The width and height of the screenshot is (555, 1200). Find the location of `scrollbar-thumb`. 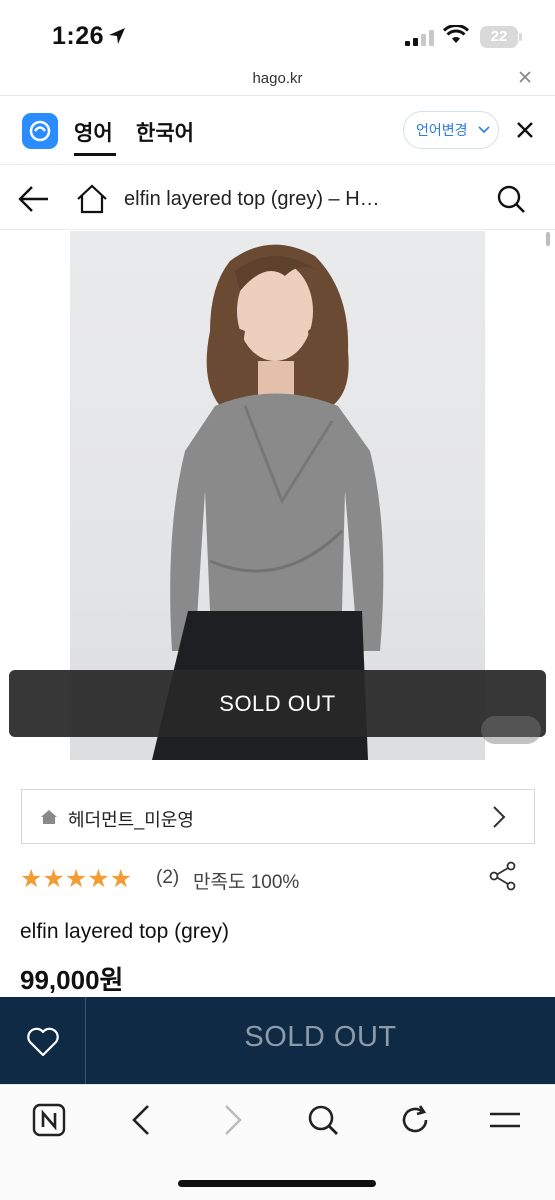

scrollbar-thumb is located at coordinates (548, 239).